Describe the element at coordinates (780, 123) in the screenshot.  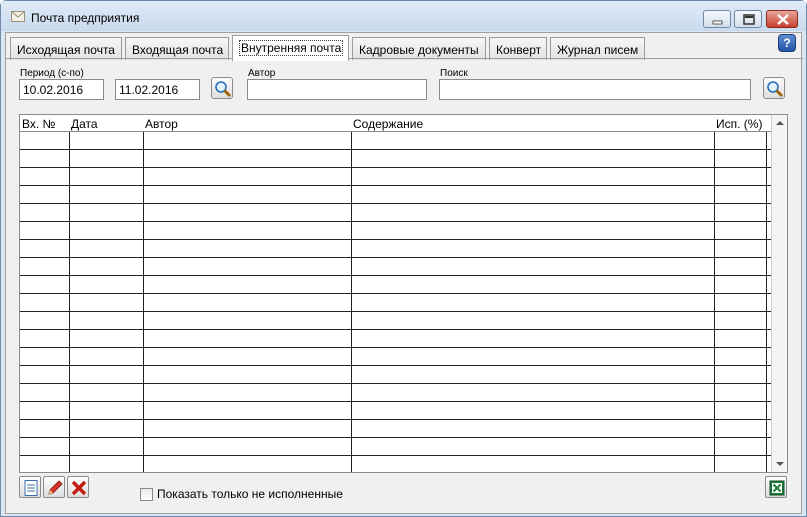
I see `scroll-up-arrow-icon` at that location.